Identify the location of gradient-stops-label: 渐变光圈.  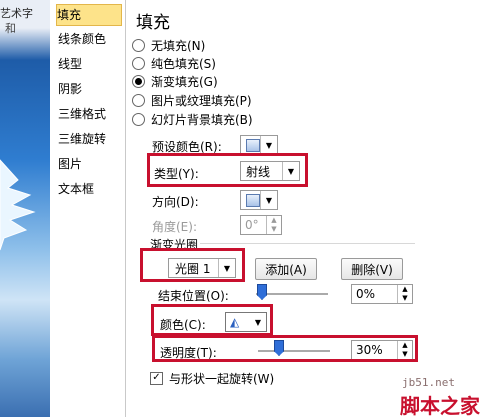
(174, 245).